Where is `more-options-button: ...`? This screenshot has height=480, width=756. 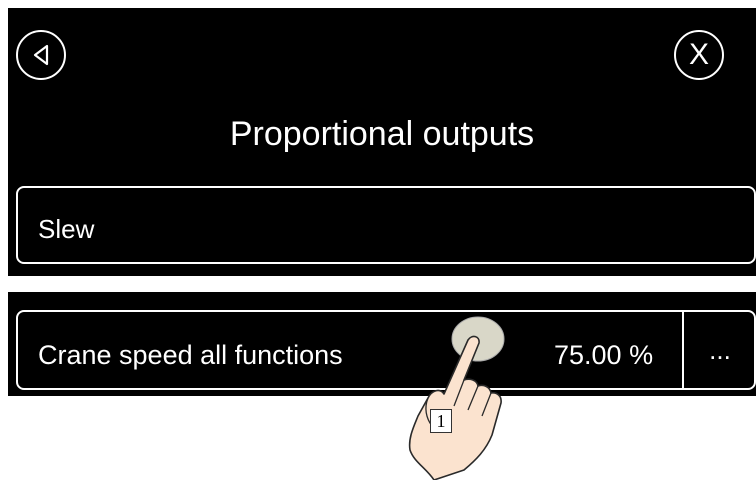 more-options-button: ... is located at coordinates (720, 350).